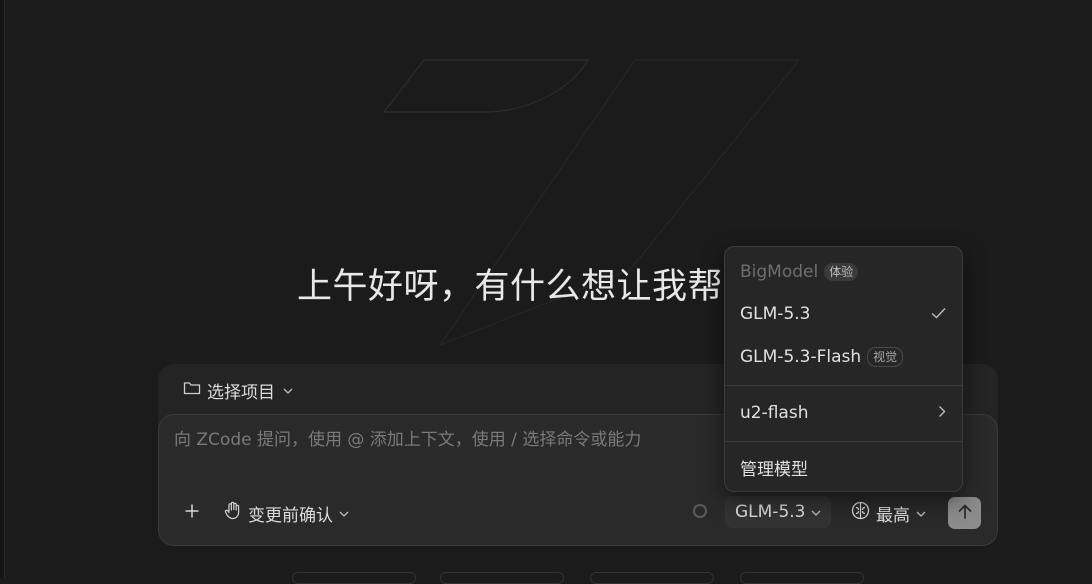 The image size is (1092, 584). What do you see at coordinates (434, 440) in the screenshot?
I see `prompt-input` at bounding box center [434, 440].